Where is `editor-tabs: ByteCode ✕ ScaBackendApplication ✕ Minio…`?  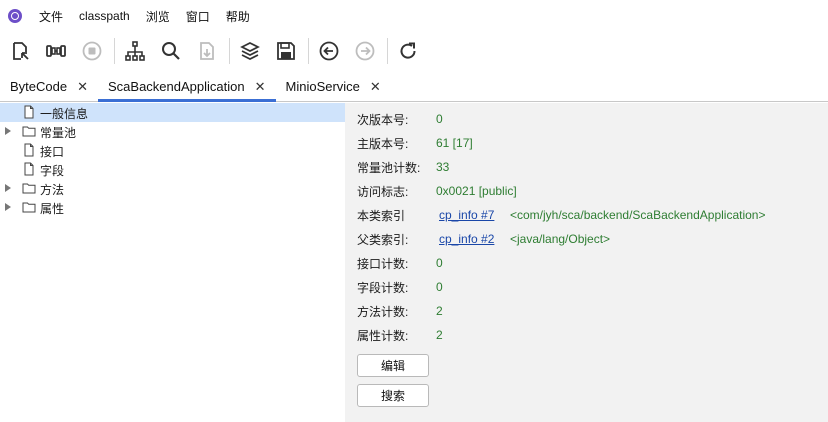 editor-tabs: ByteCode ✕ ScaBackendApplication ✕ Minio… is located at coordinates (414, 87).